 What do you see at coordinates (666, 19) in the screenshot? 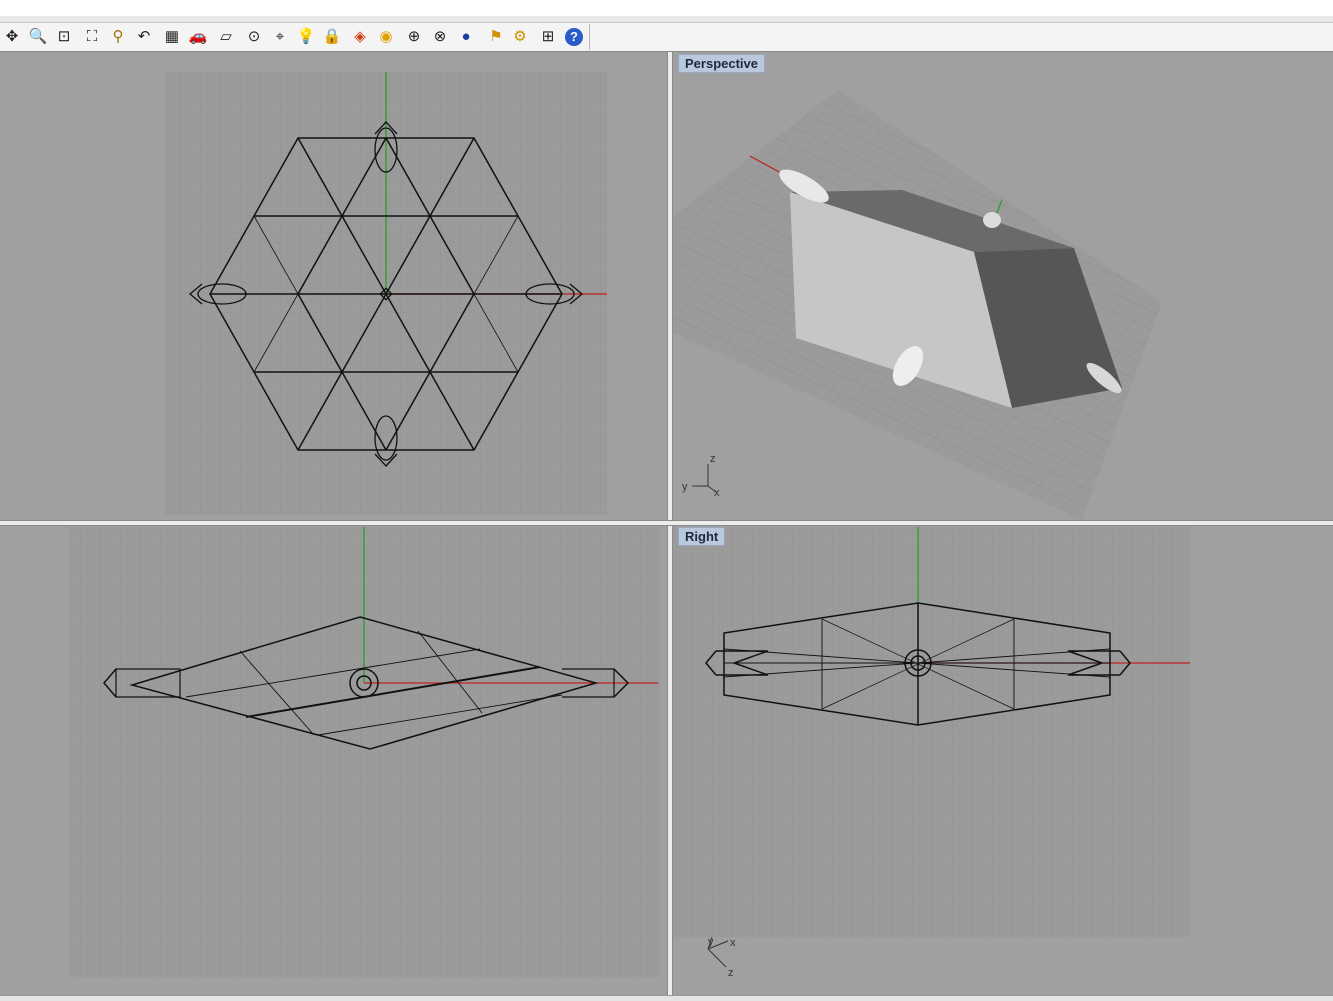
I see `menu-strip` at bounding box center [666, 19].